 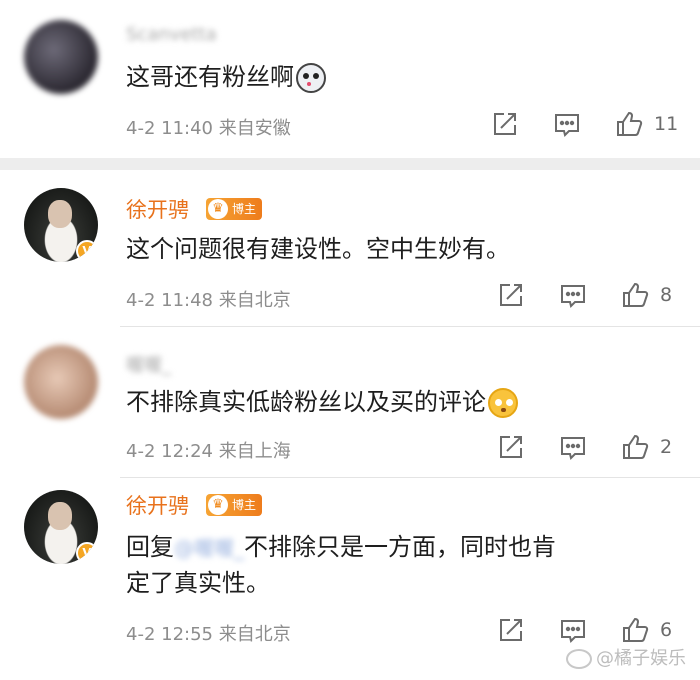 What do you see at coordinates (171, 34) in the screenshot?
I see `comment-username: Scanvetta` at bounding box center [171, 34].